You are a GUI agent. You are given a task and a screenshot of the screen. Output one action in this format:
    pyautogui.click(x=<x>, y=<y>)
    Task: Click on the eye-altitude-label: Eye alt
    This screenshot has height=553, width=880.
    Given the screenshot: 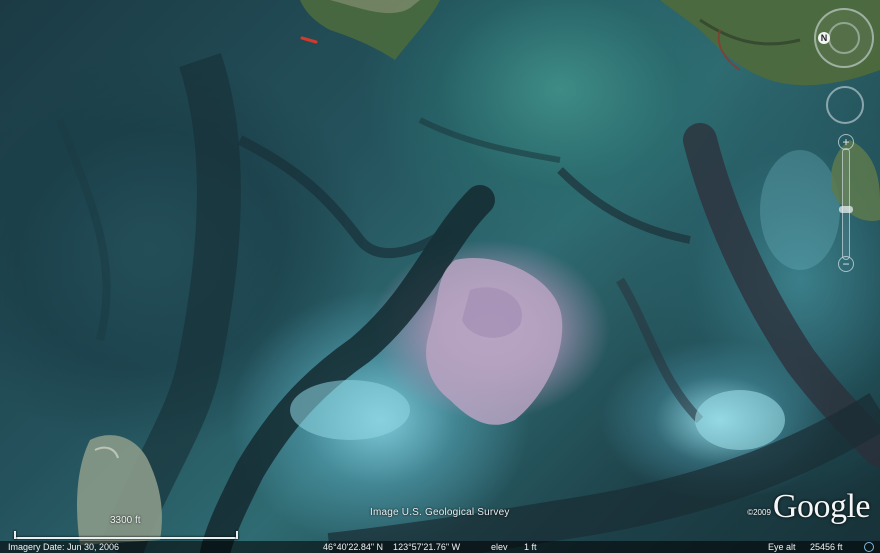 What is the action you would take?
    pyautogui.click(x=782, y=547)
    